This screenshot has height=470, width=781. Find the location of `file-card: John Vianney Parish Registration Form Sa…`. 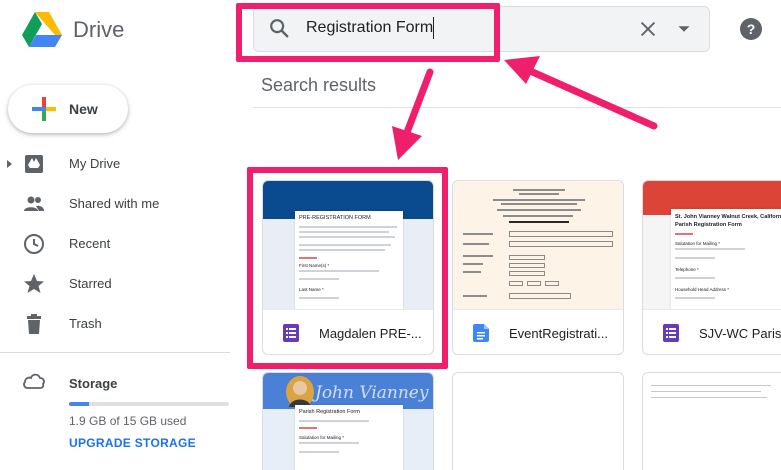

file-card: John Vianney Parish Registration Form Sa… is located at coordinates (348, 421).